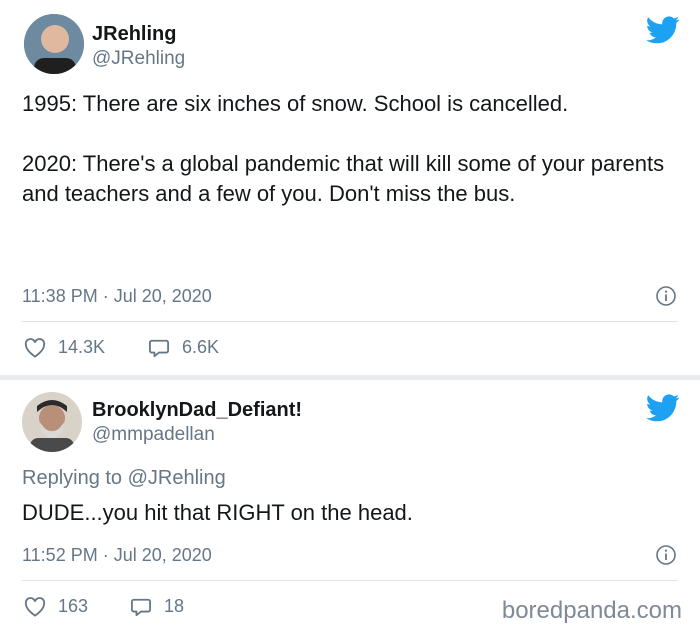 The height and width of the screenshot is (635, 700). I want to click on display-name: BrooklynDad_Defiant!, so click(197, 410).